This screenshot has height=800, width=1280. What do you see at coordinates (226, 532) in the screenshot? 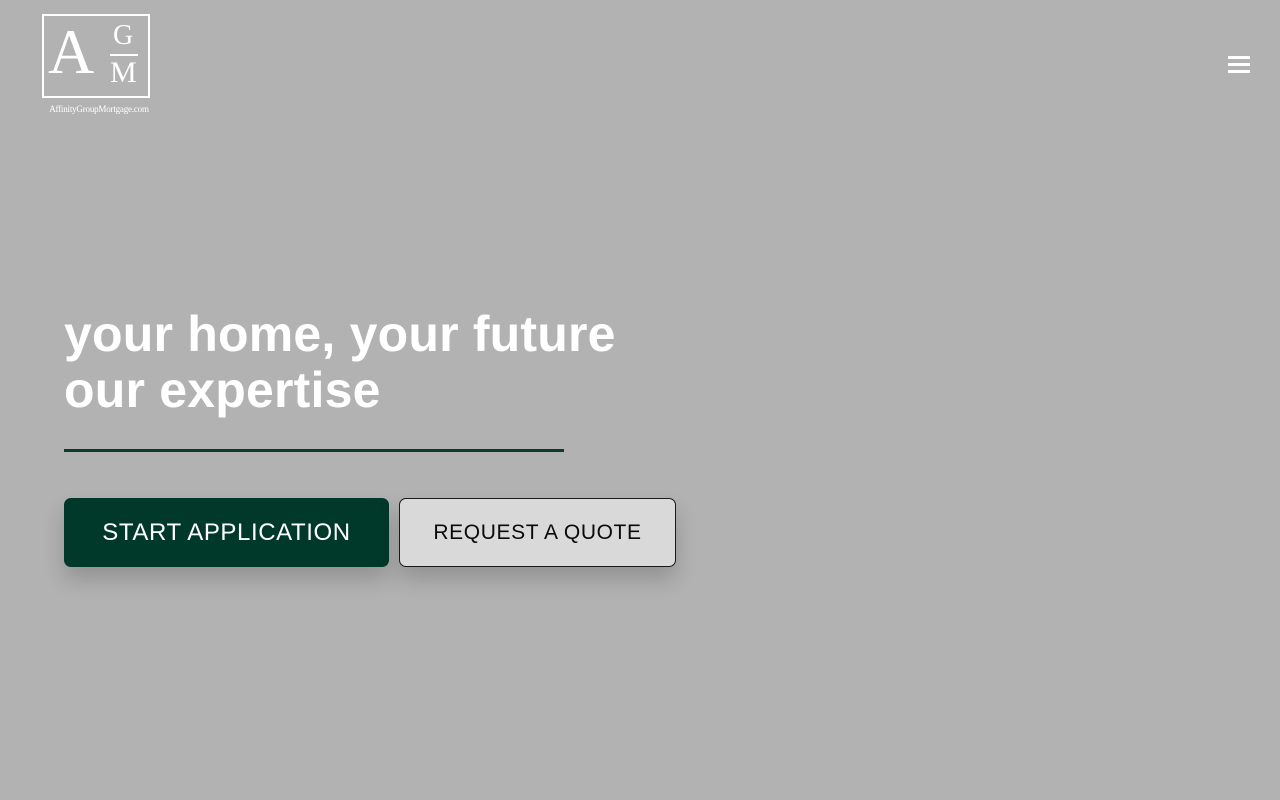
I see `start-application-button: START APPLICATION` at bounding box center [226, 532].